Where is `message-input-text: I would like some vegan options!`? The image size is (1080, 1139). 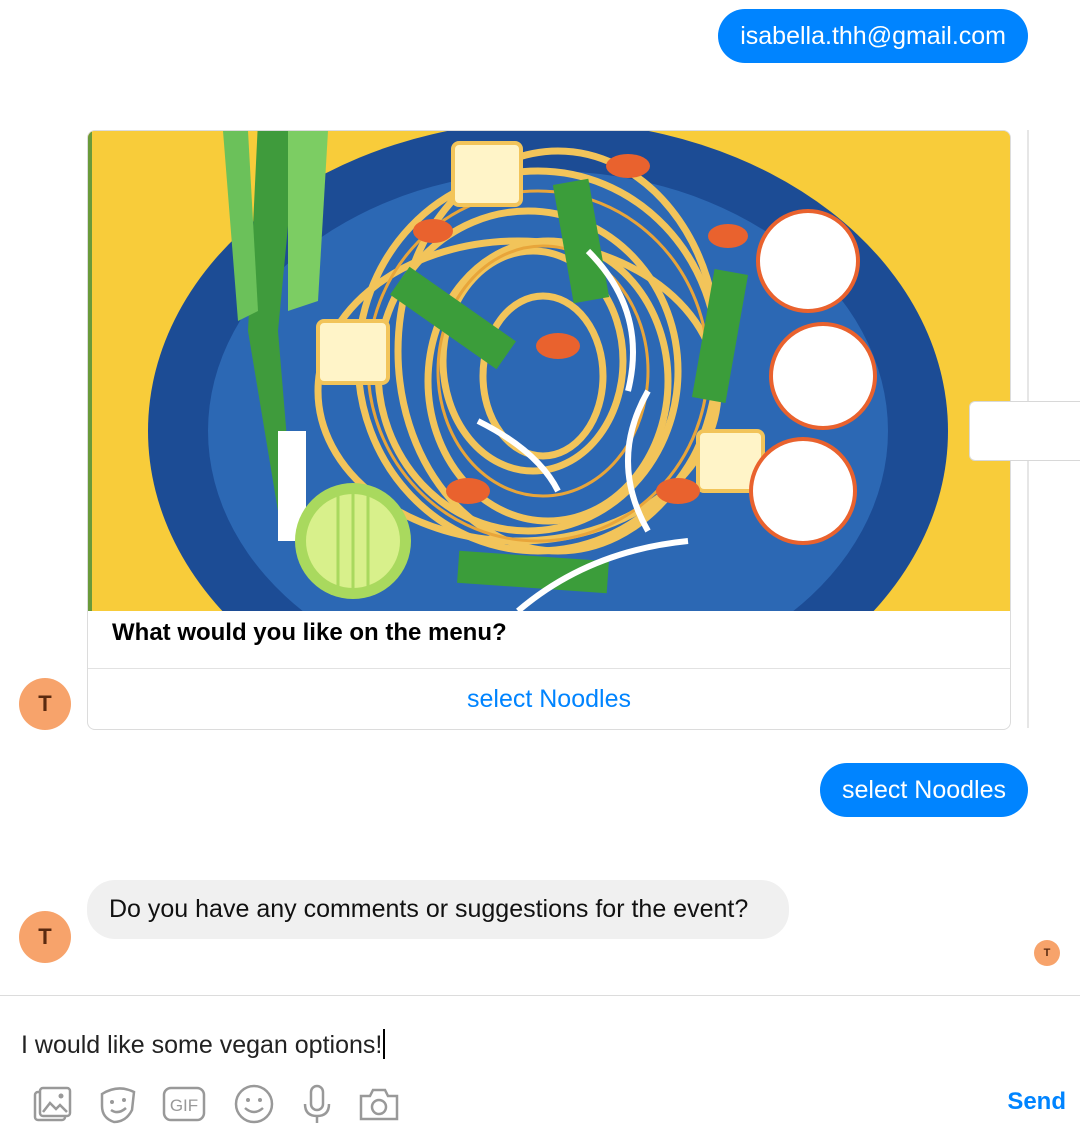
message-input-text: I would like some vegan options! is located at coordinates (202, 1045).